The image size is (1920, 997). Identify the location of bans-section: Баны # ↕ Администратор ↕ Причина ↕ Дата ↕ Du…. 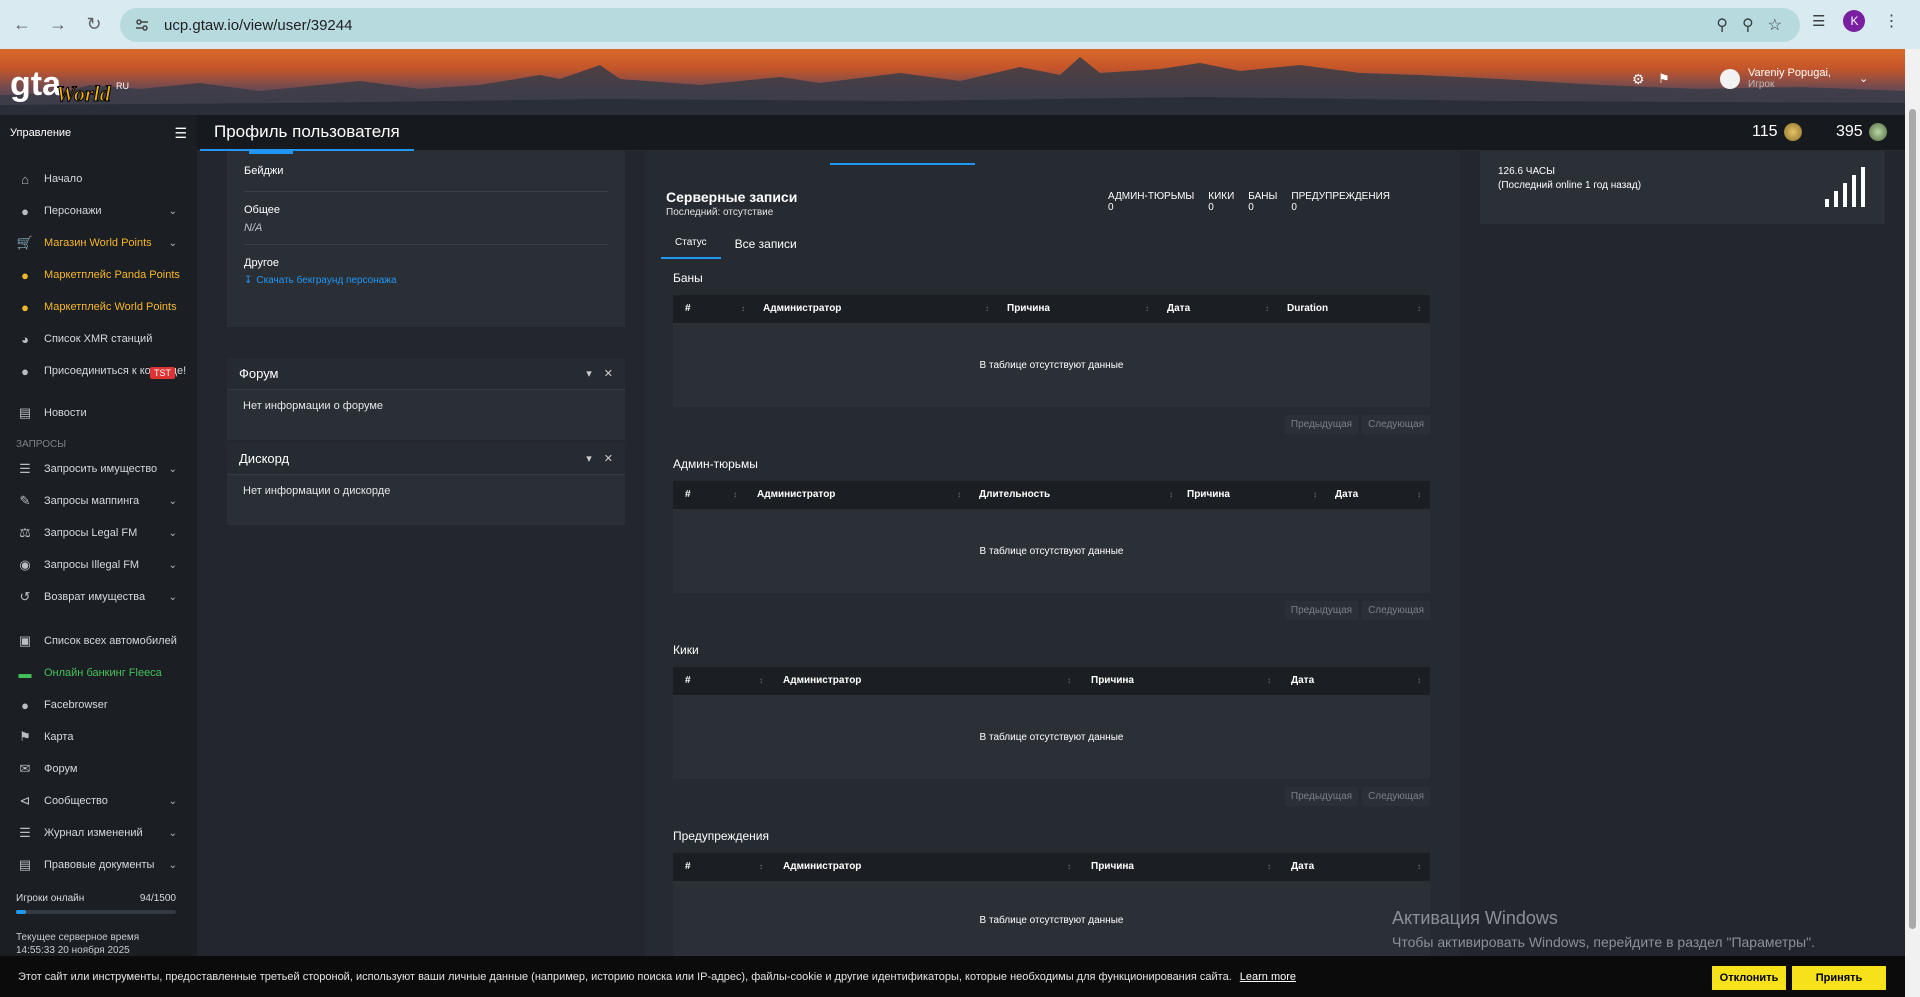
(1051, 352).